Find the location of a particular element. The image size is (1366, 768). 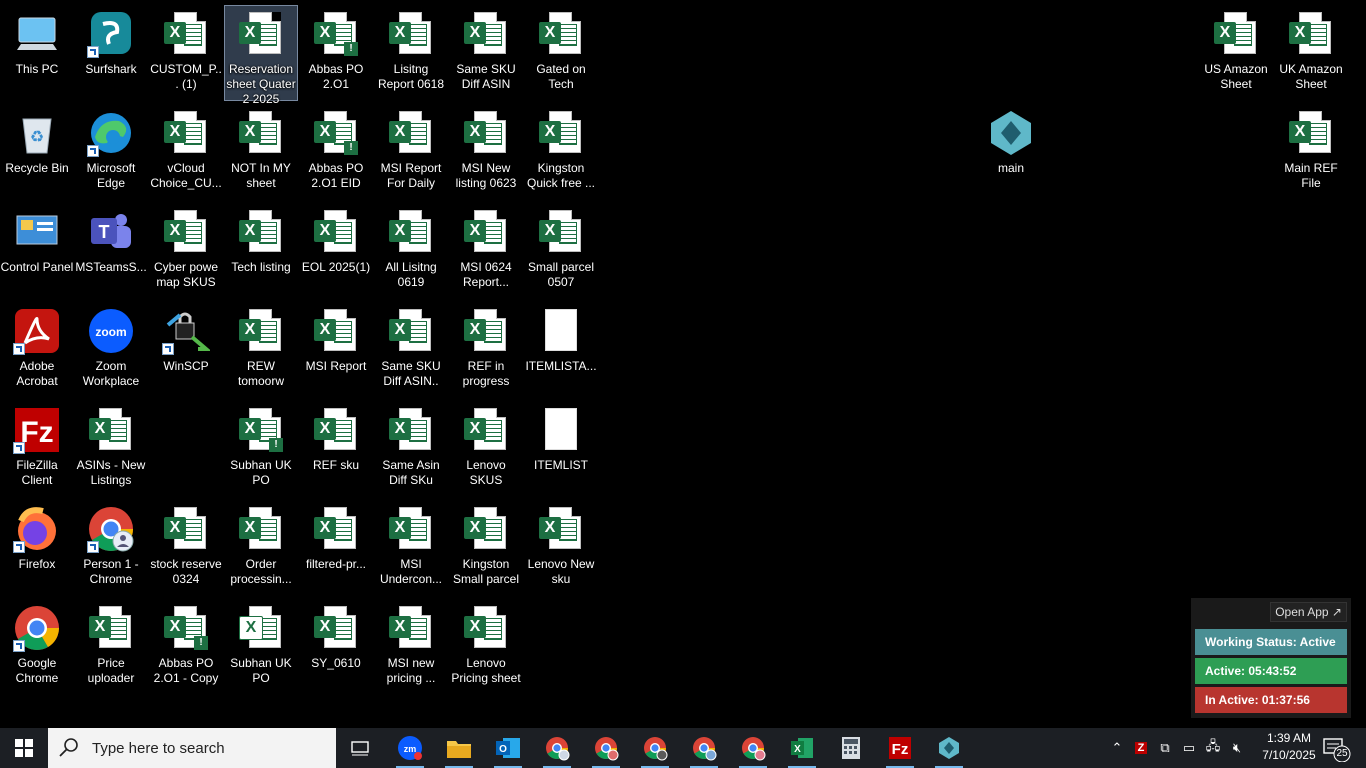

desktop-icon: X! Abbas PO 2.O1 is located at coordinates (336, 53).